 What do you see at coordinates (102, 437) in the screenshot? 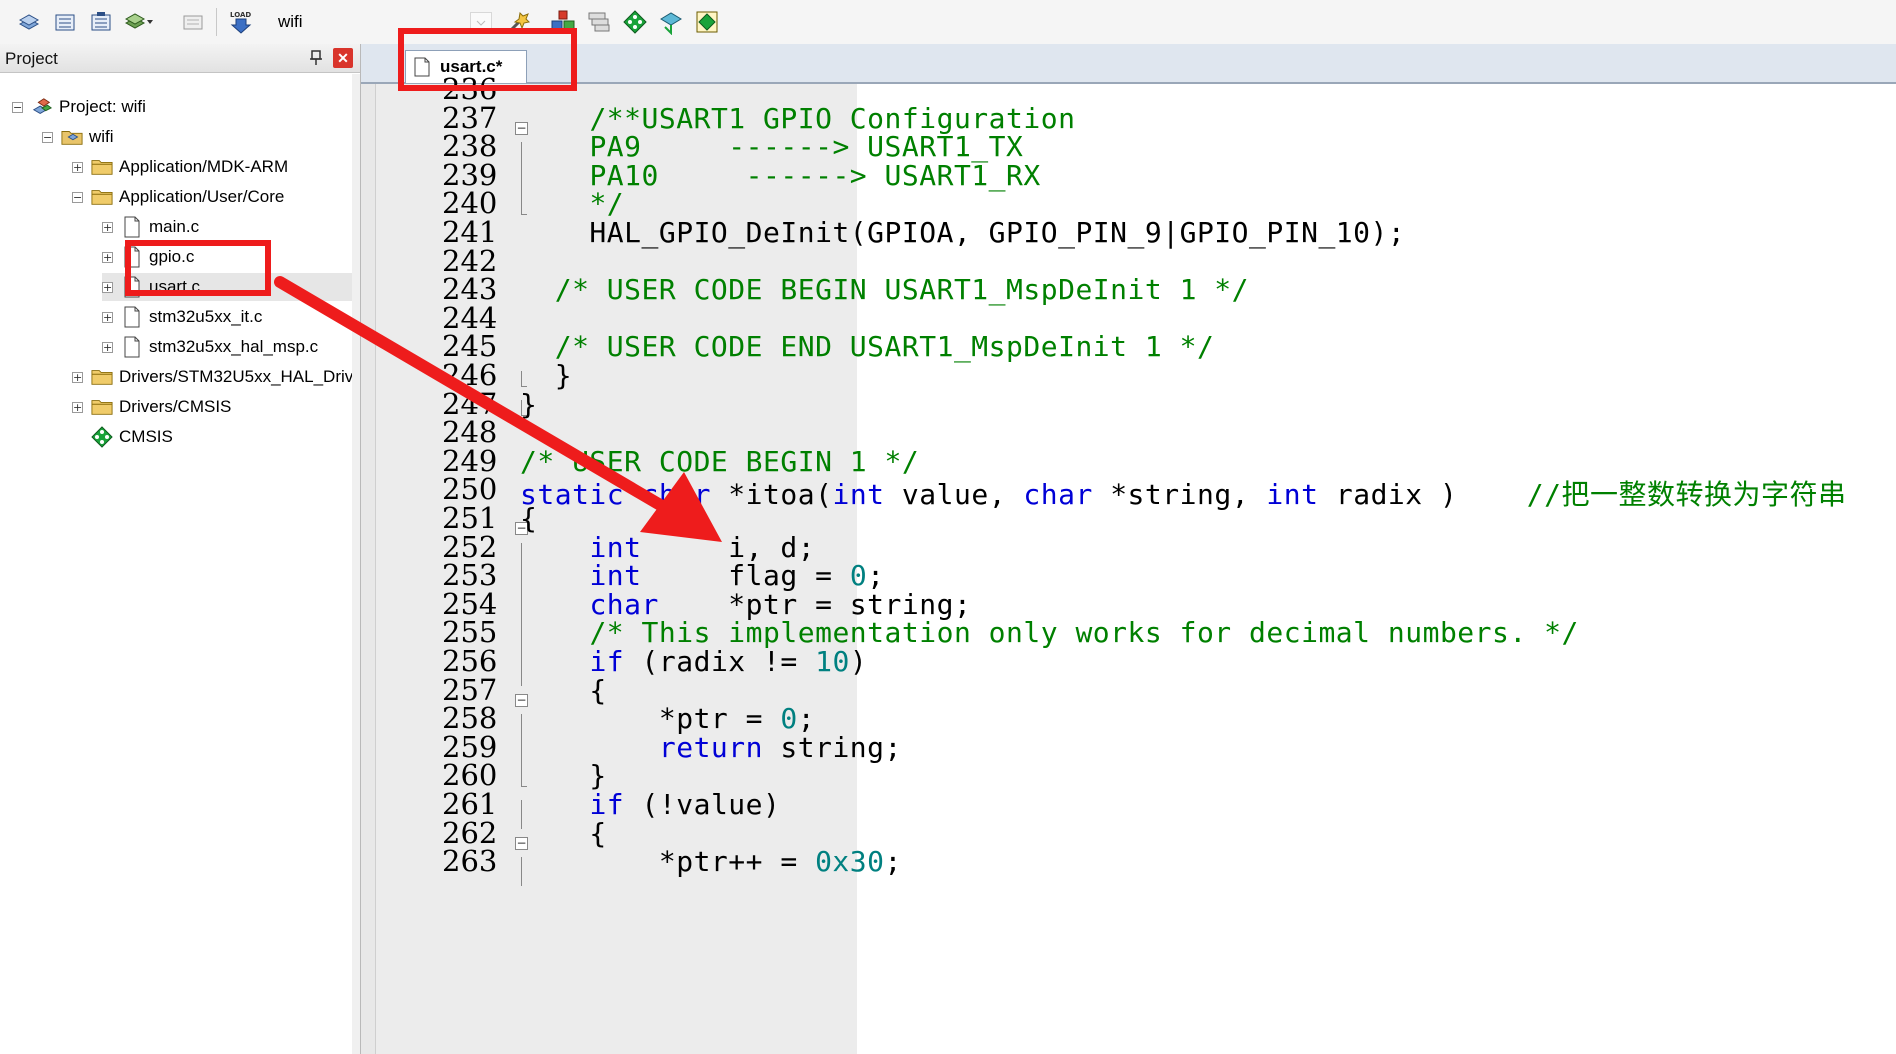
I see `cmsis-diamond-icon` at bounding box center [102, 437].